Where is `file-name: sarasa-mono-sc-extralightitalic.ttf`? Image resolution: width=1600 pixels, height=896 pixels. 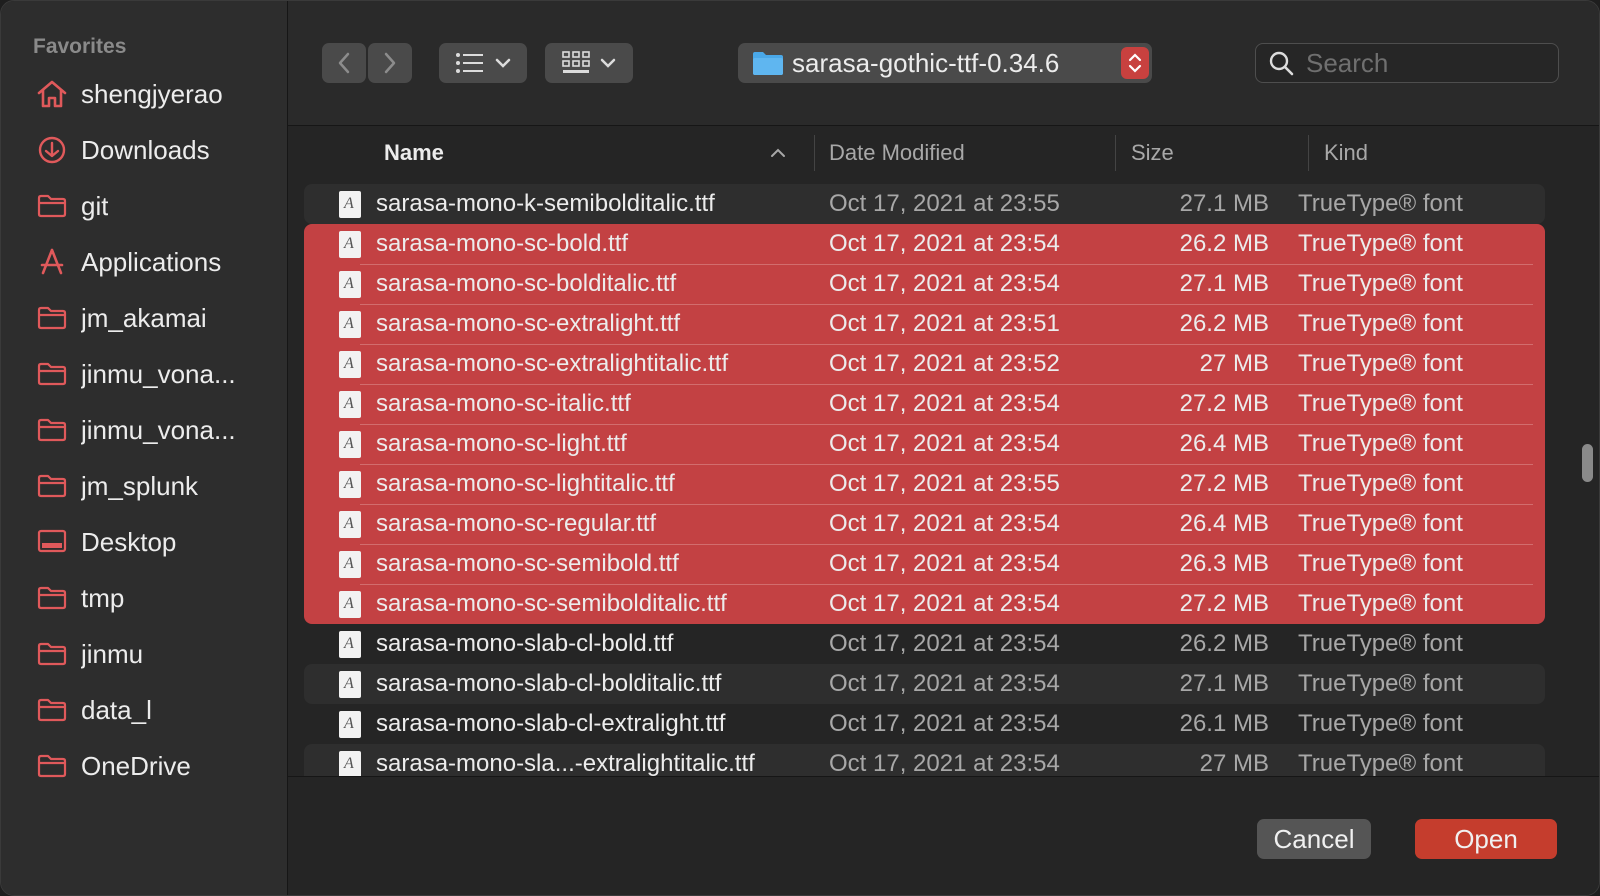 file-name: sarasa-mono-sc-extralightitalic.ttf is located at coordinates (552, 363).